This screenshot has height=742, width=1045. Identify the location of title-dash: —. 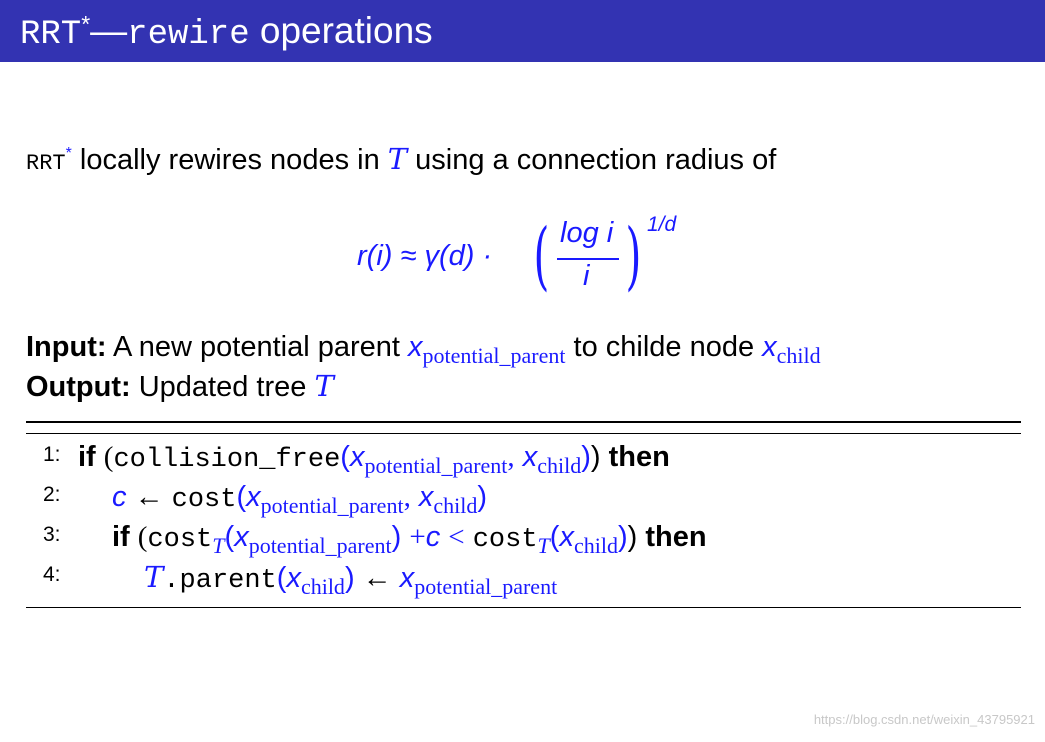
(109, 30).